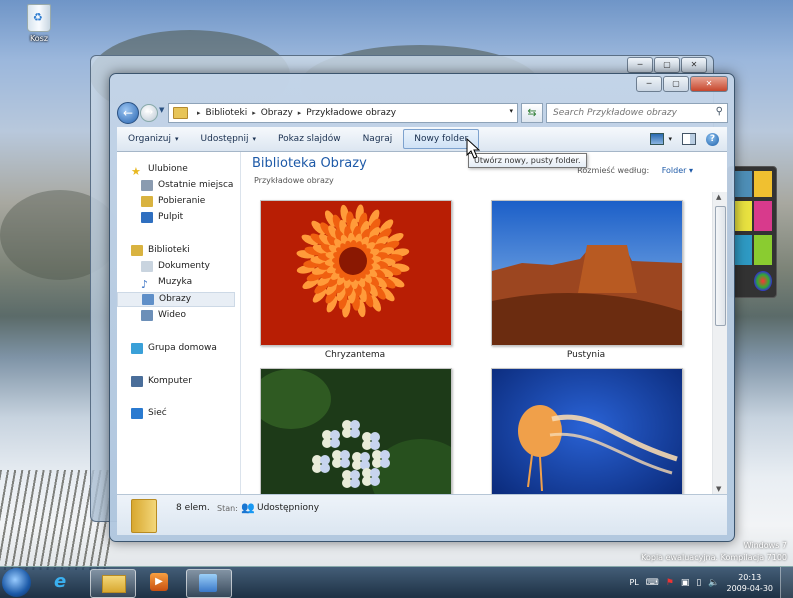  I want to click on nav-item: Ostatnie miejsca, so click(187, 185).